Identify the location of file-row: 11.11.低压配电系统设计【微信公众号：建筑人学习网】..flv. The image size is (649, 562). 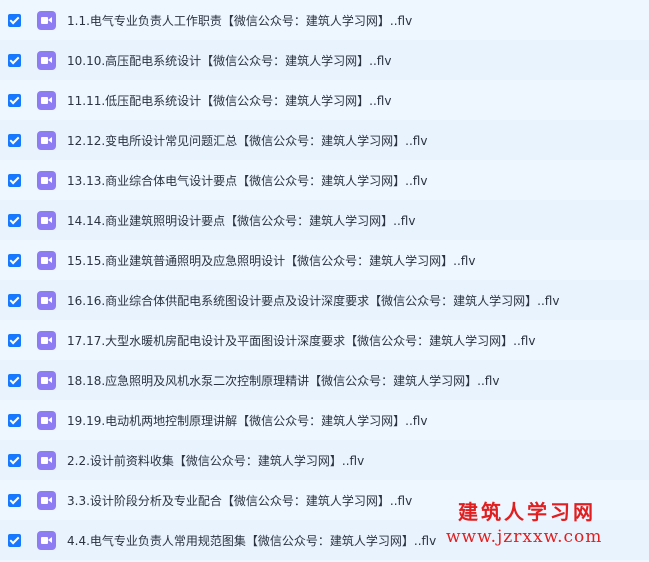
(324, 100).